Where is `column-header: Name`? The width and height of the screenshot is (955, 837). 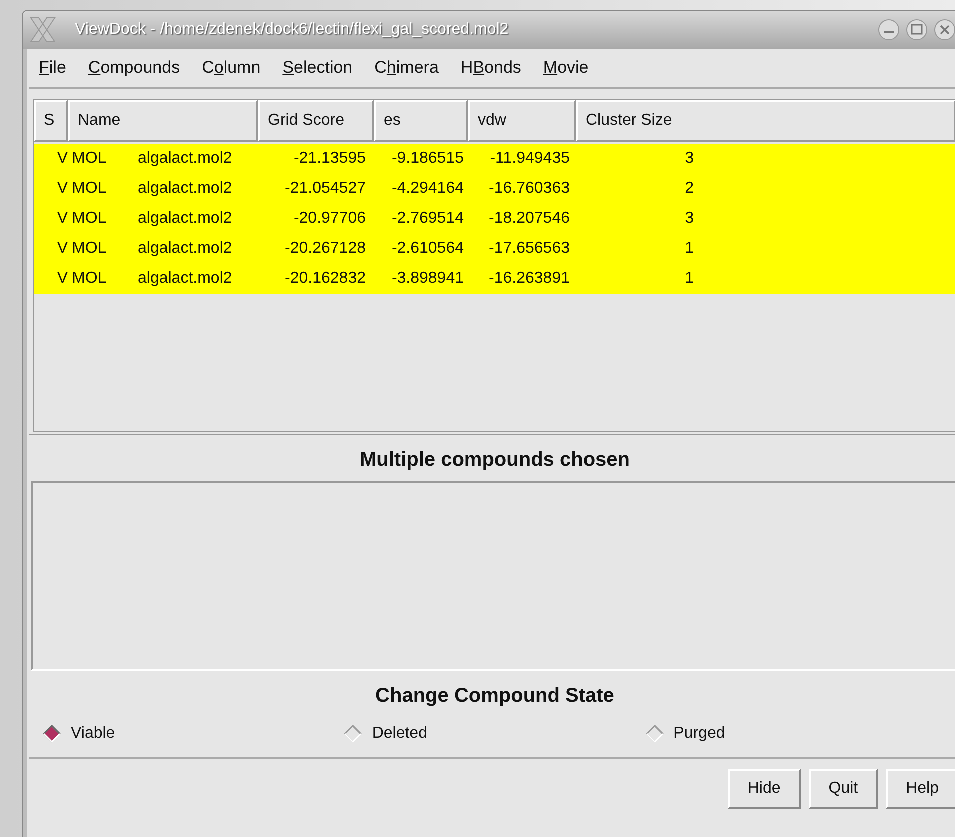
column-header: Name is located at coordinates (163, 121).